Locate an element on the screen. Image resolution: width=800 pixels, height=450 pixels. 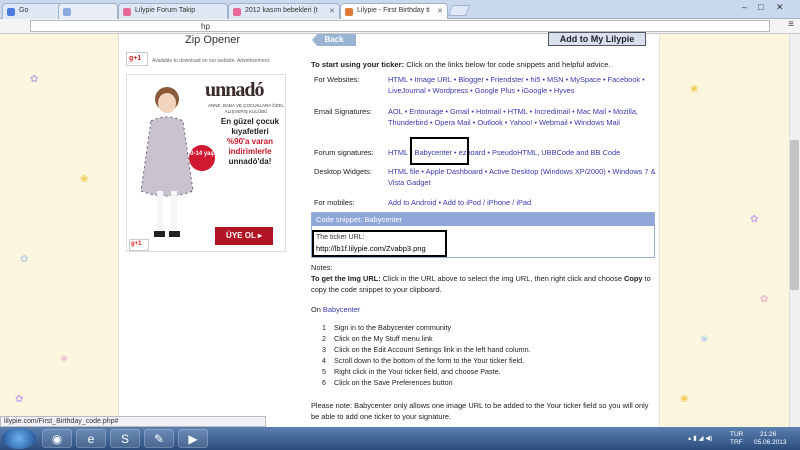
gplus-count: +1 is located at coordinates (137, 58).